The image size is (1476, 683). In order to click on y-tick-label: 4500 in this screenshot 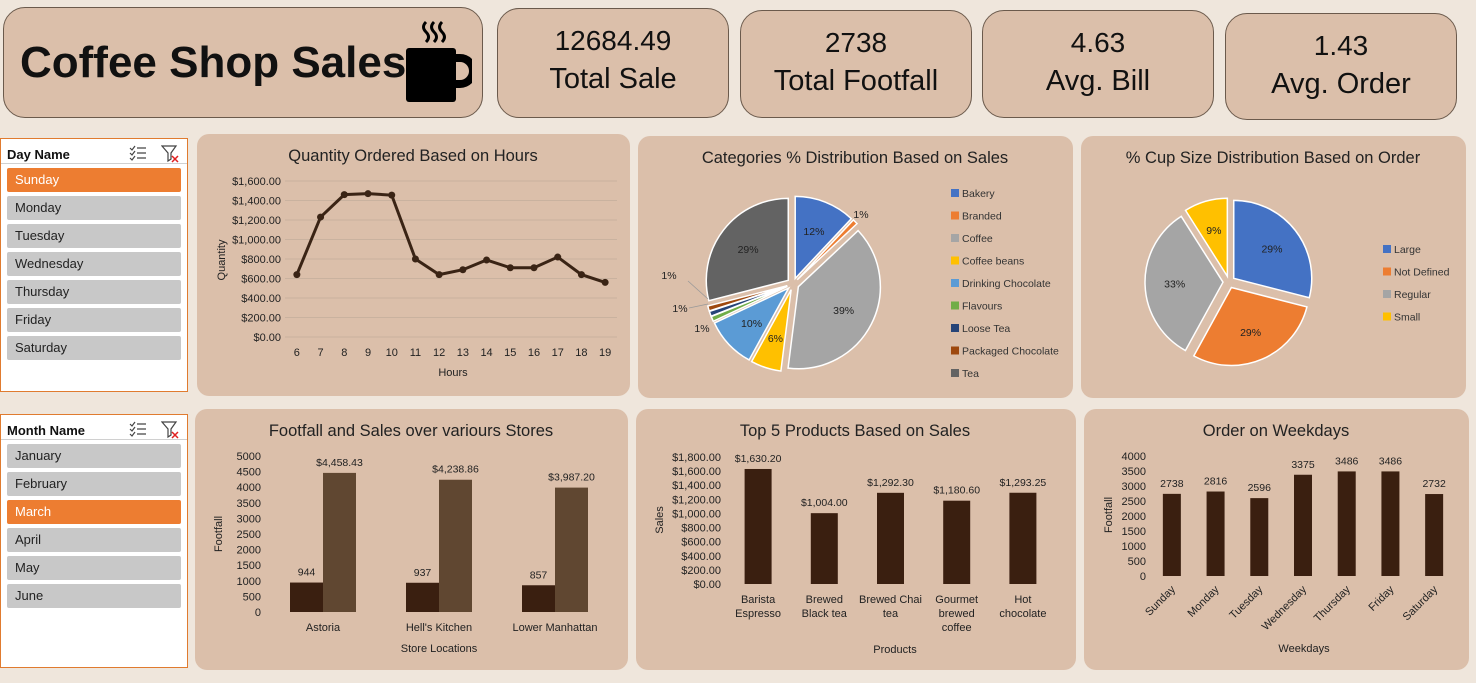, I will do `click(249, 473)`.